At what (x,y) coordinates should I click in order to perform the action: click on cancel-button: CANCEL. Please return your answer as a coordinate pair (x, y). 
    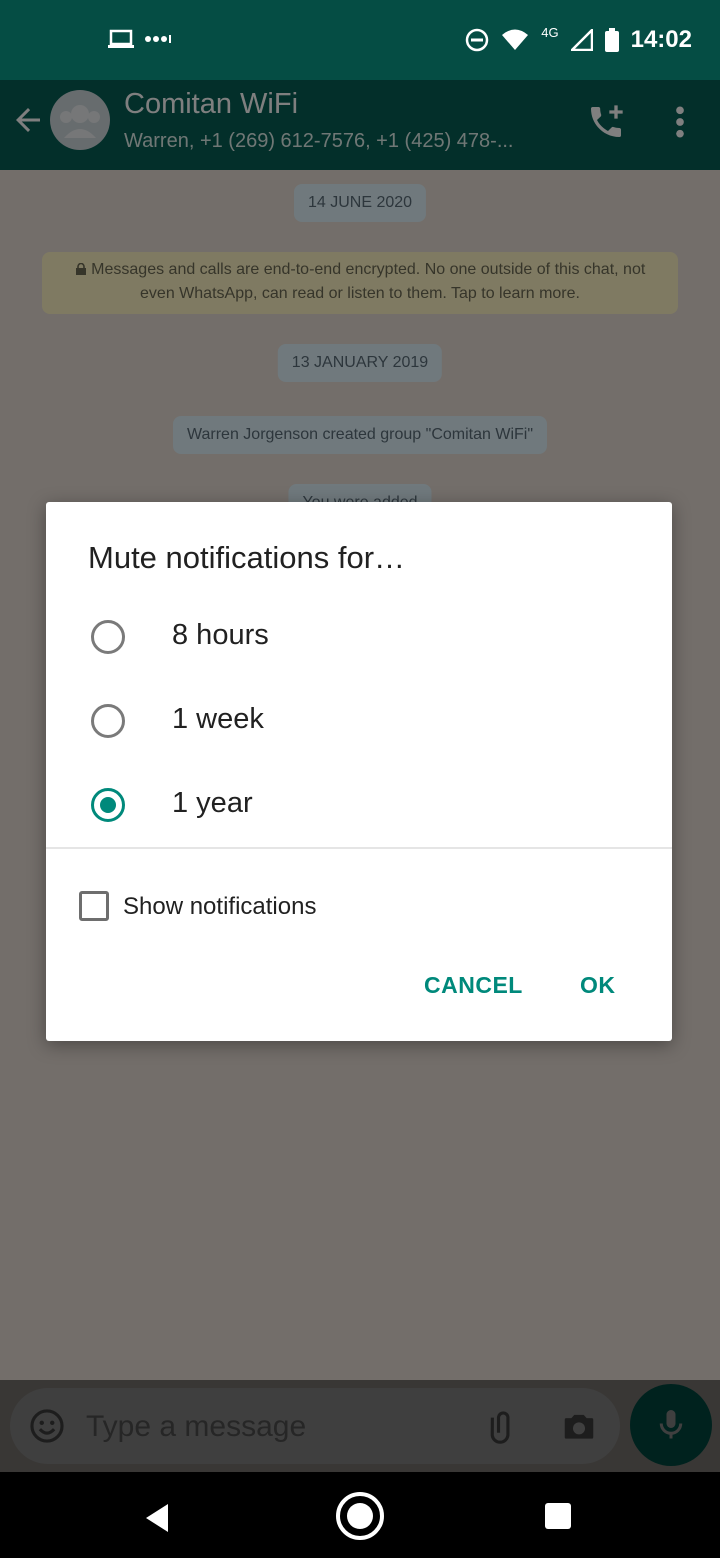
    Looking at the image, I should click on (473, 985).